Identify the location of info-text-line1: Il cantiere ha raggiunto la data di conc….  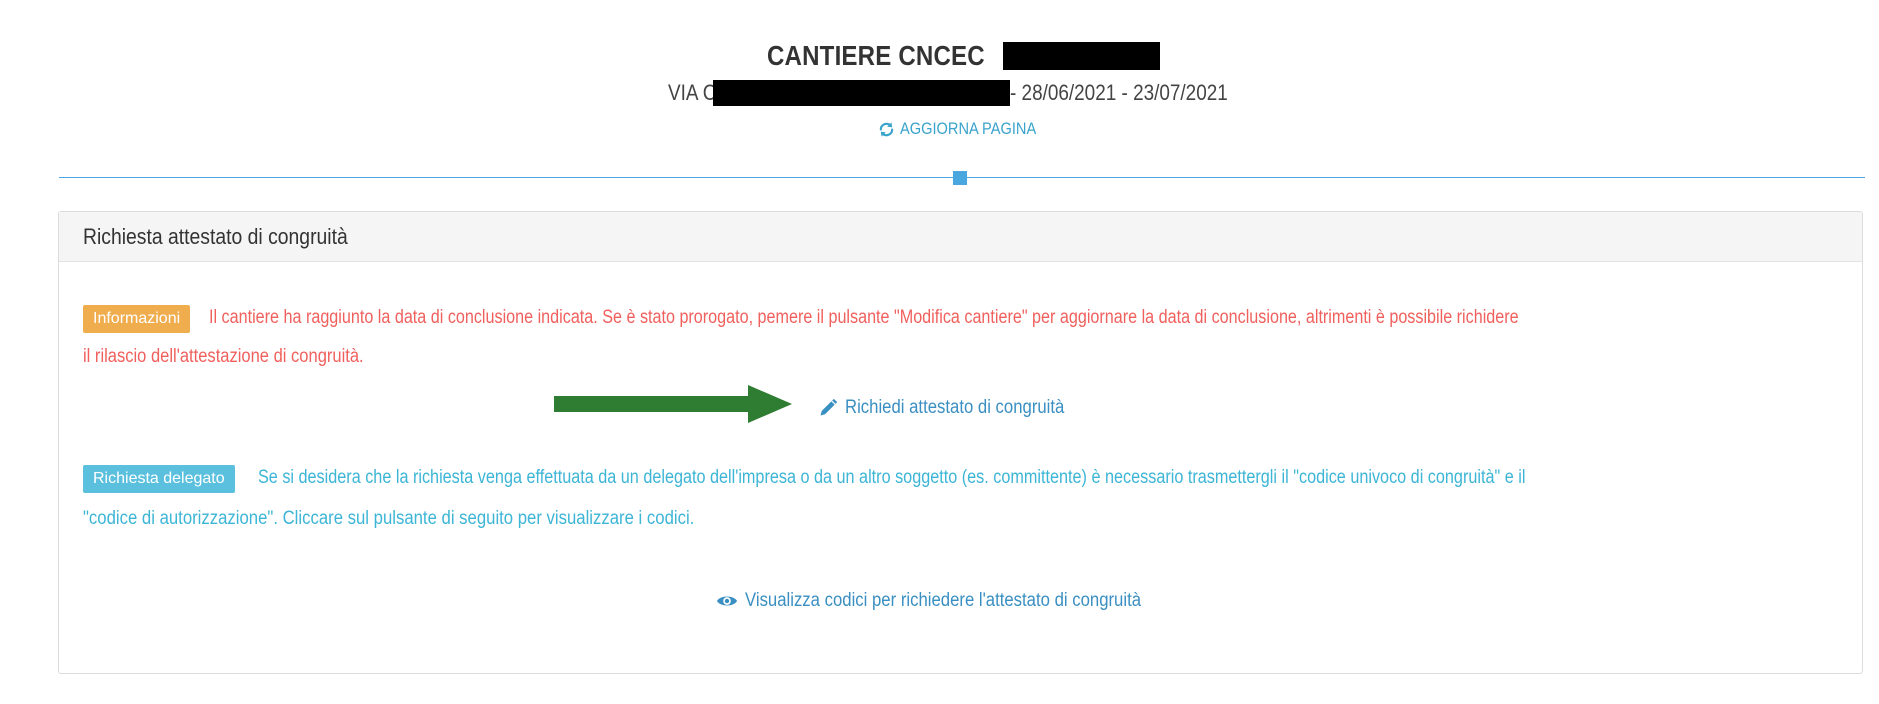
(864, 317).